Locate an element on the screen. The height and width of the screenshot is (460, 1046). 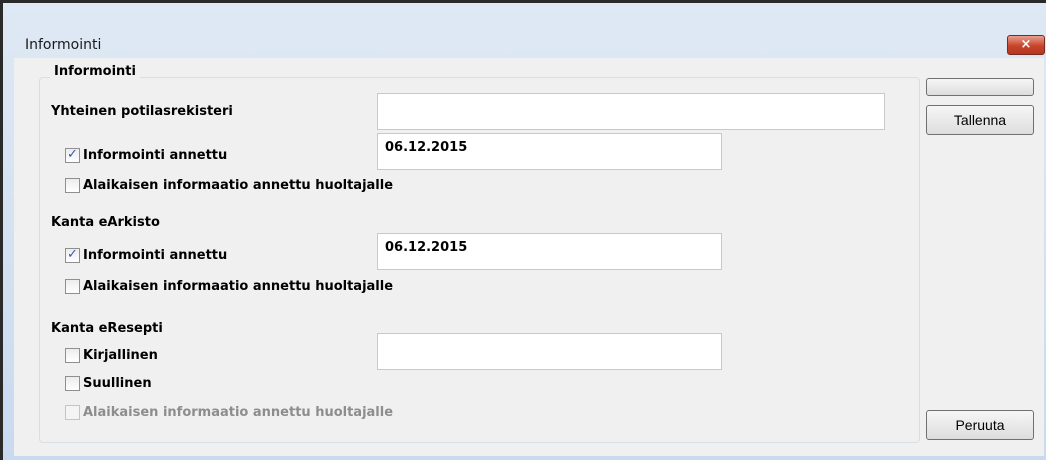
save-button: Tallenna is located at coordinates (980, 120).